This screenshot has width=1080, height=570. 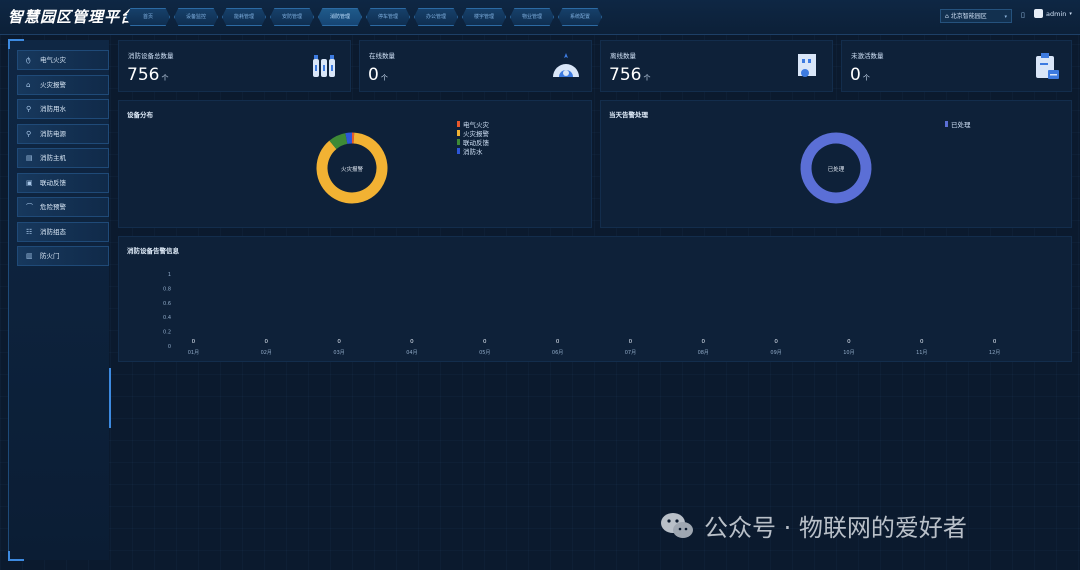 What do you see at coordinates (628, 115) in the screenshot?
I see `panel-title: 当天告警处理` at bounding box center [628, 115].